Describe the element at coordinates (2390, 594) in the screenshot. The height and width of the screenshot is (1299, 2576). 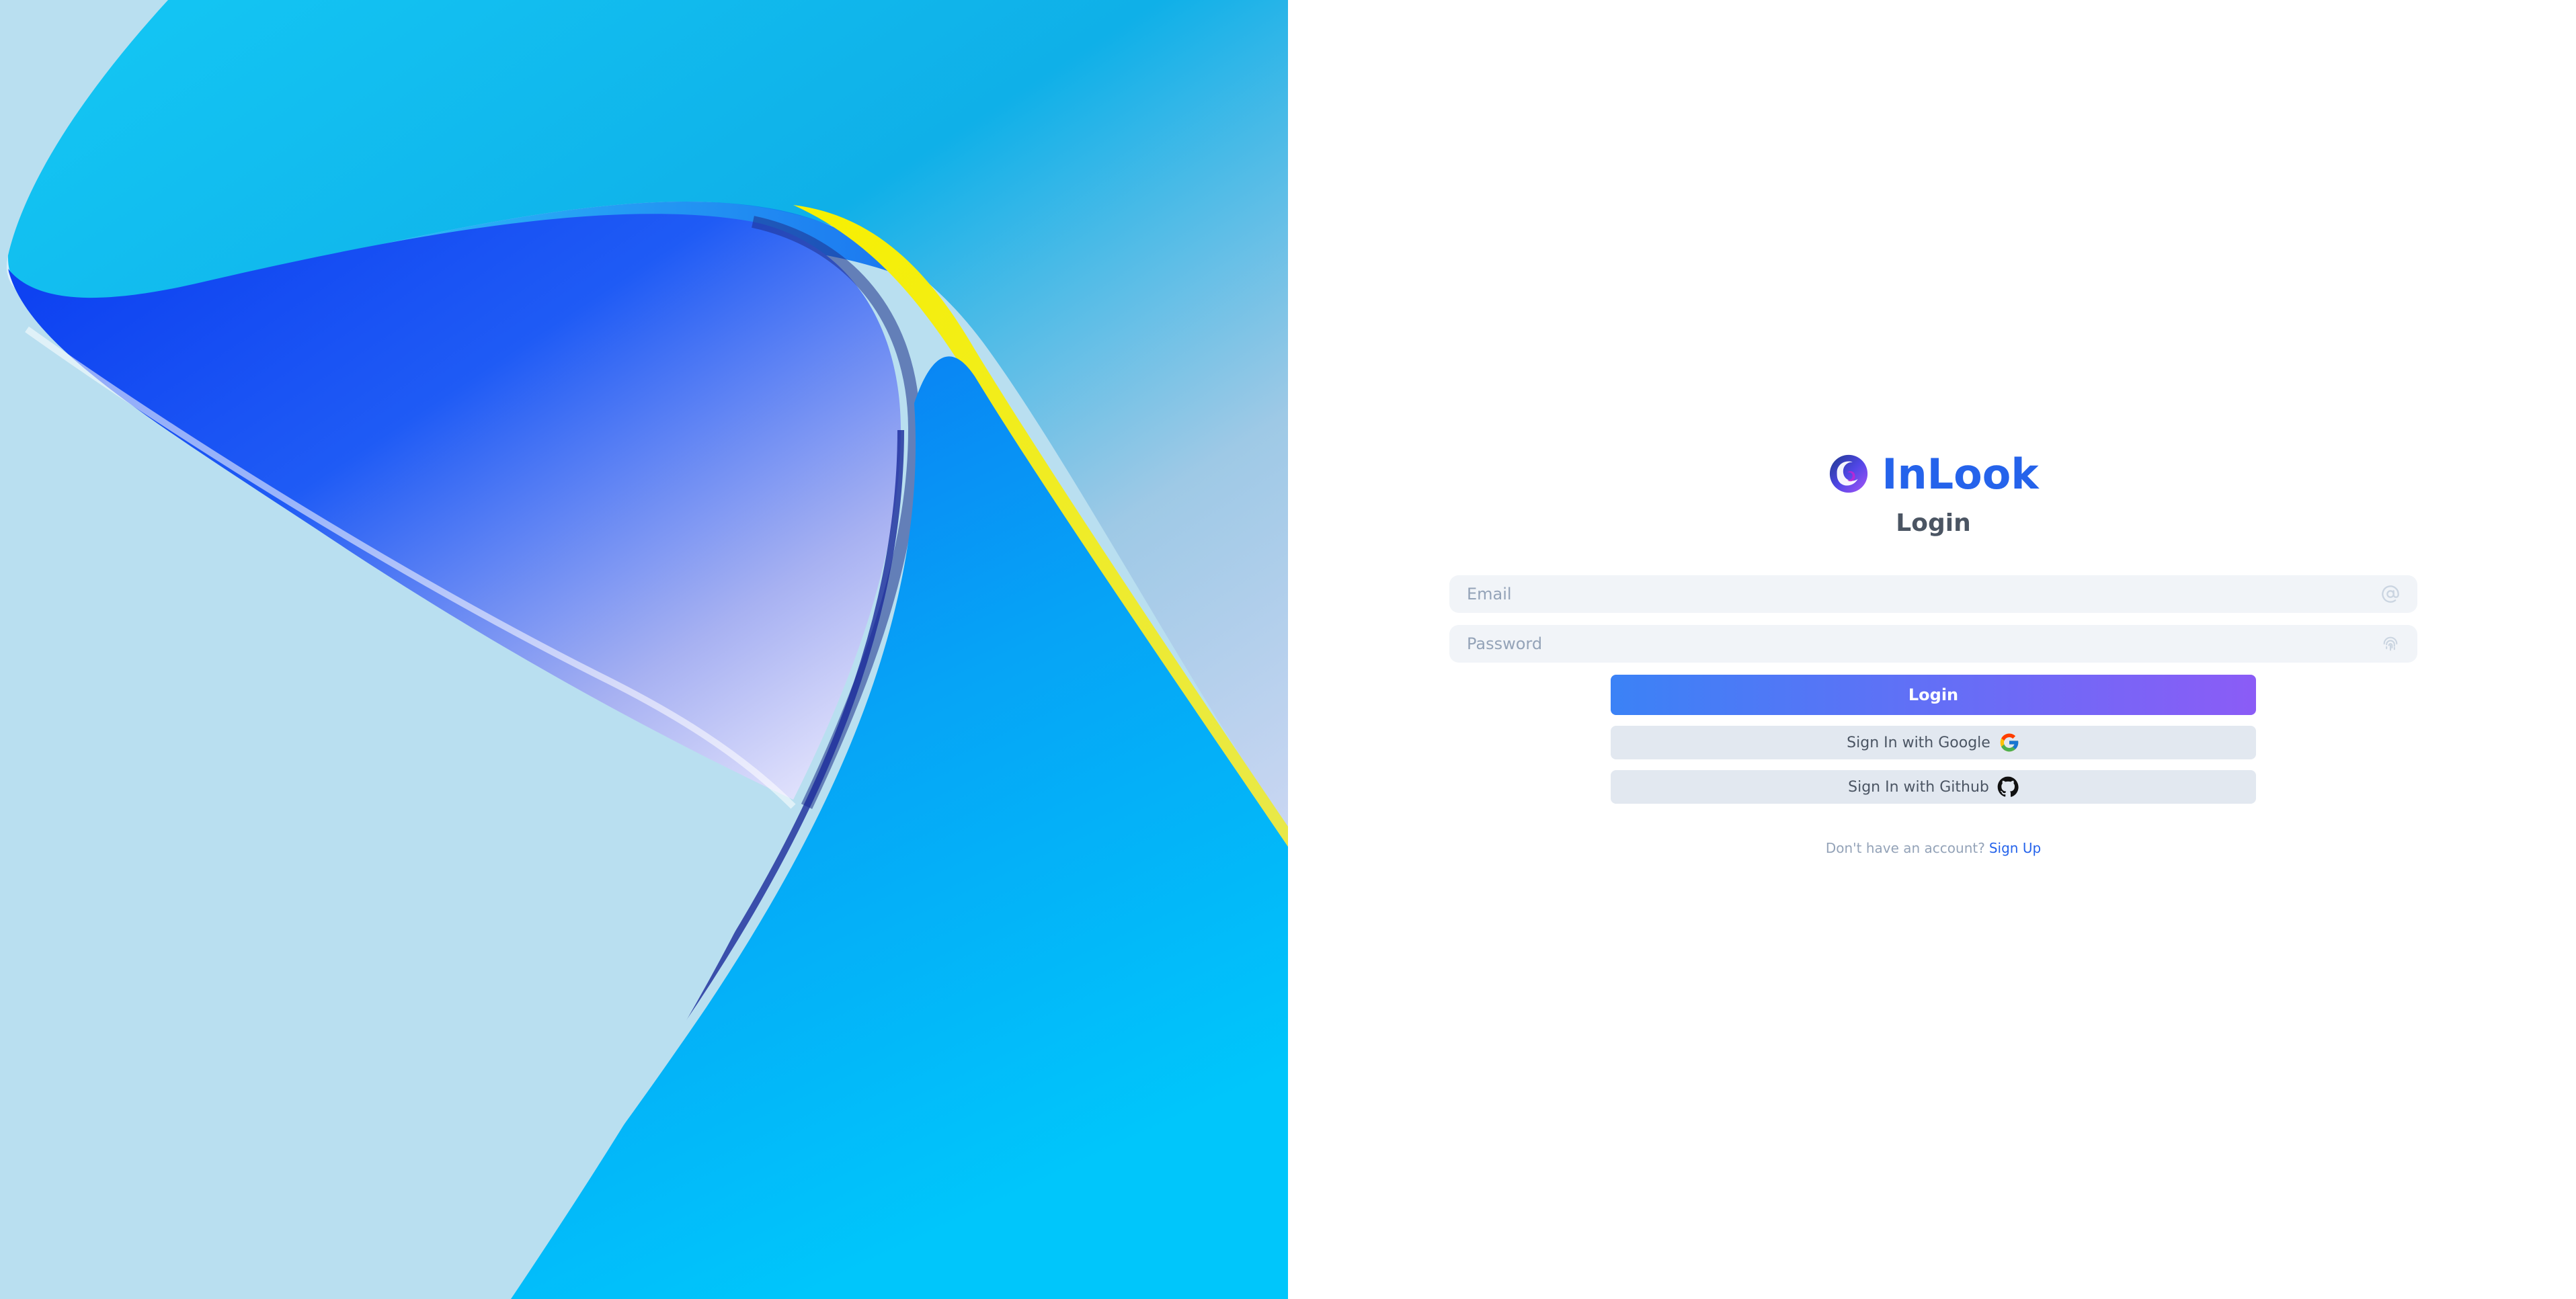
I see `at-sign-icon` at that location.